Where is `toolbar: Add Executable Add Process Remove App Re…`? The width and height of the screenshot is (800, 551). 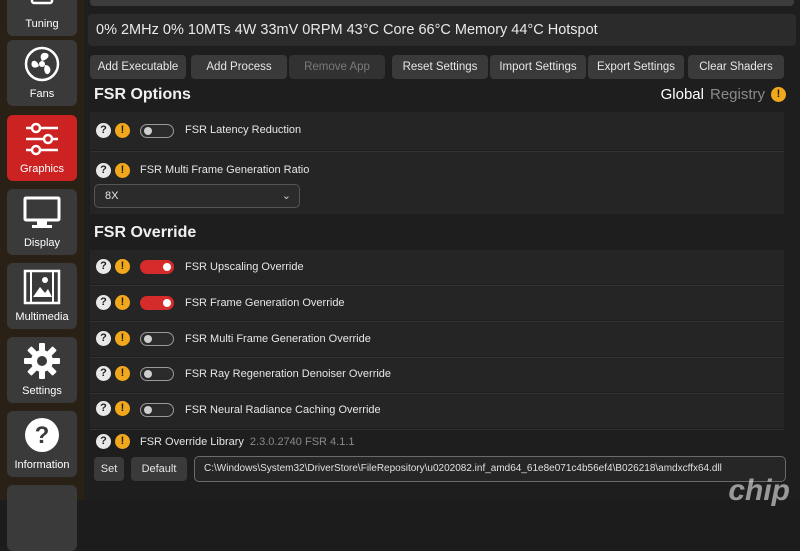
toolbar: Add Executable Add Process Remove App Re… is located at coordinates (442, 67).